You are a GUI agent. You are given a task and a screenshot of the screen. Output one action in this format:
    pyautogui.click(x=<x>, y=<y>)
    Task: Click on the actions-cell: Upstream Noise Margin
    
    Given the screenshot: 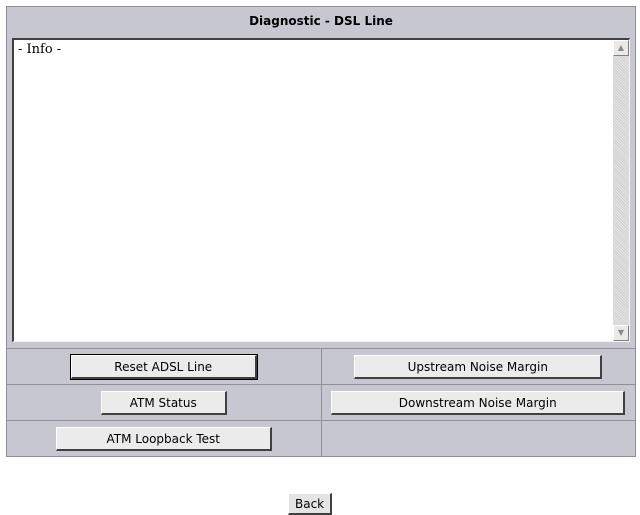 What is the action you would take?
    pyautogui.click(x=478, y=366)
    